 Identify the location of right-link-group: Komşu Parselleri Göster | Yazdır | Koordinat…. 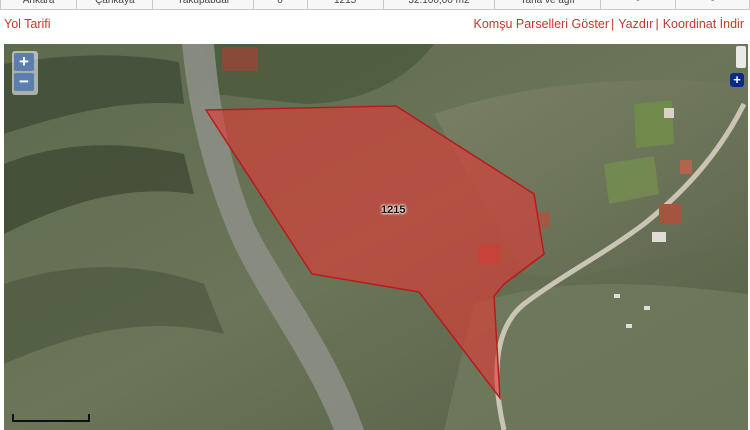
(609, 24).